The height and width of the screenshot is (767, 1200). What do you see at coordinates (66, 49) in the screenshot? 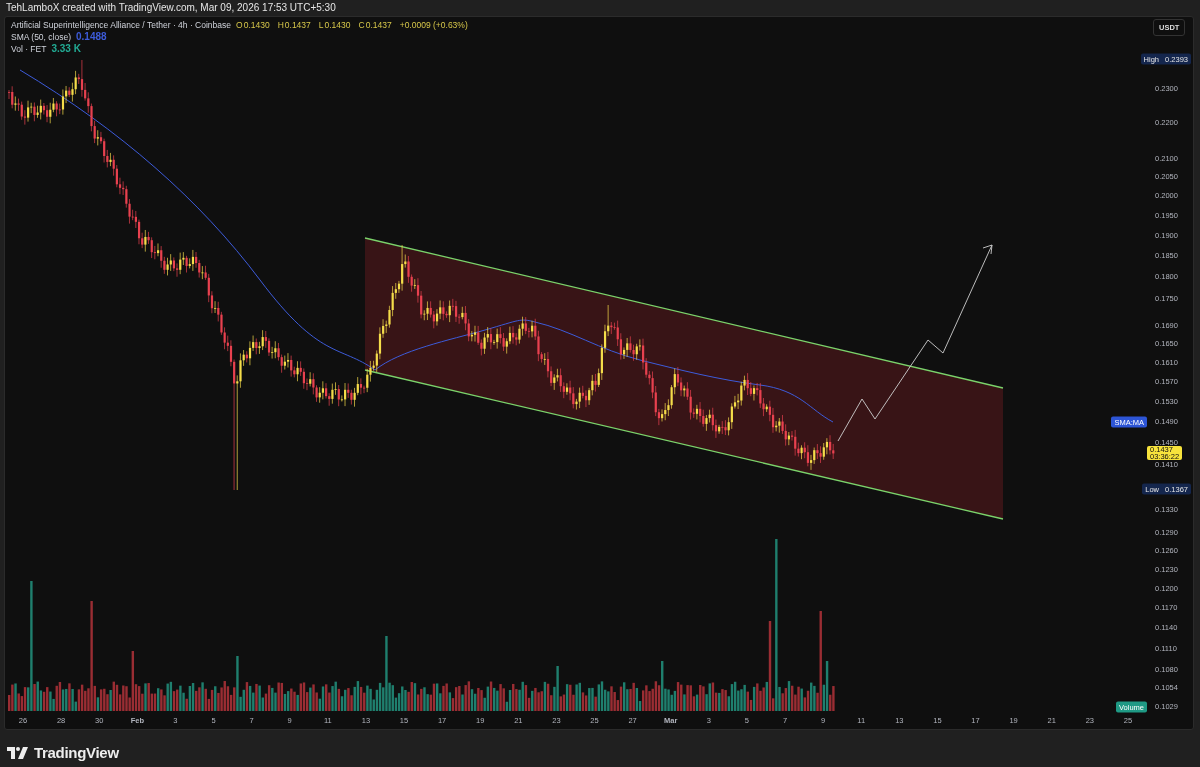
I see `indicator-value: 3.33 K` at bounding box center [66, 49].